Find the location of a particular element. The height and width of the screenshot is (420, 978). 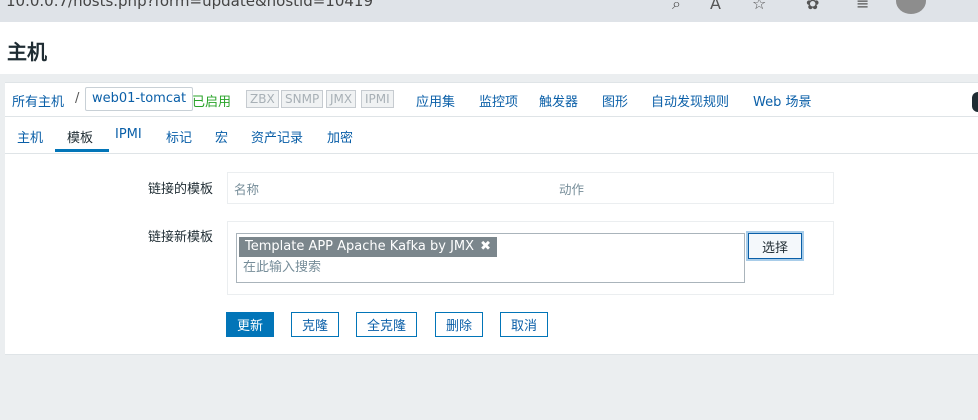

link-new-templates-label: 链接新模板 is located at coordinates (181, 237).